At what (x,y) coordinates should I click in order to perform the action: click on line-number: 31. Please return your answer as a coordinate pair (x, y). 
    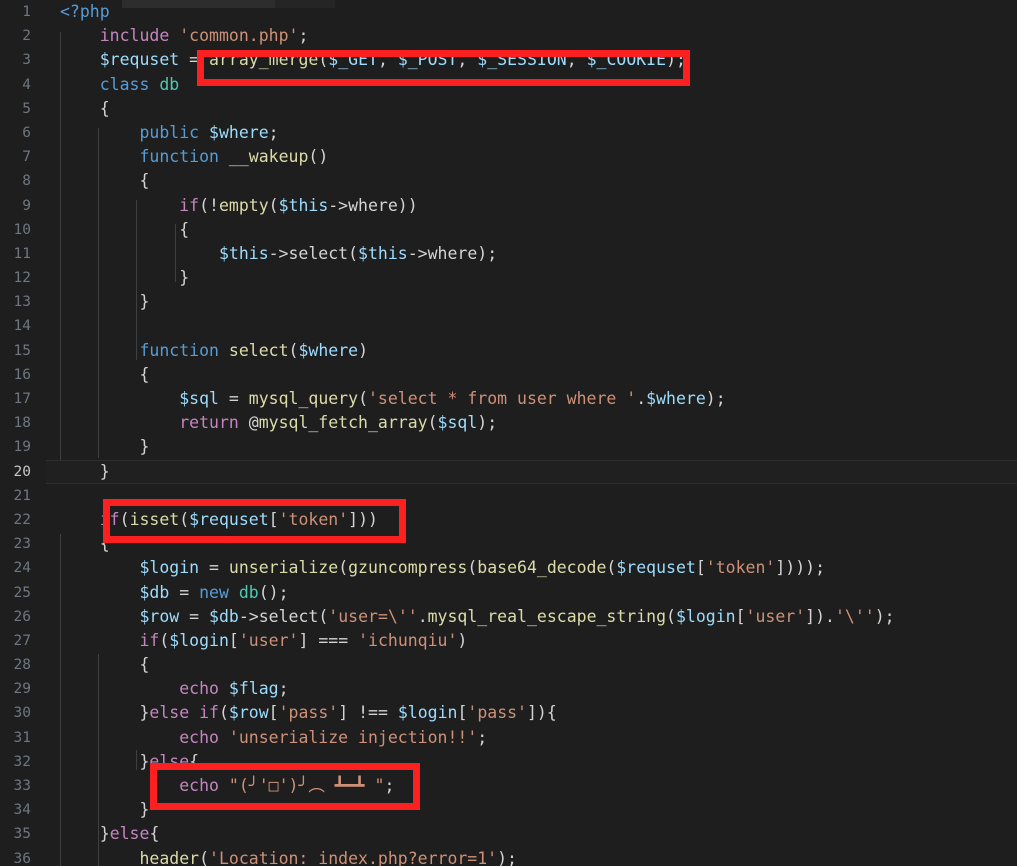
    Looking at the image, I should click on (22, 737).